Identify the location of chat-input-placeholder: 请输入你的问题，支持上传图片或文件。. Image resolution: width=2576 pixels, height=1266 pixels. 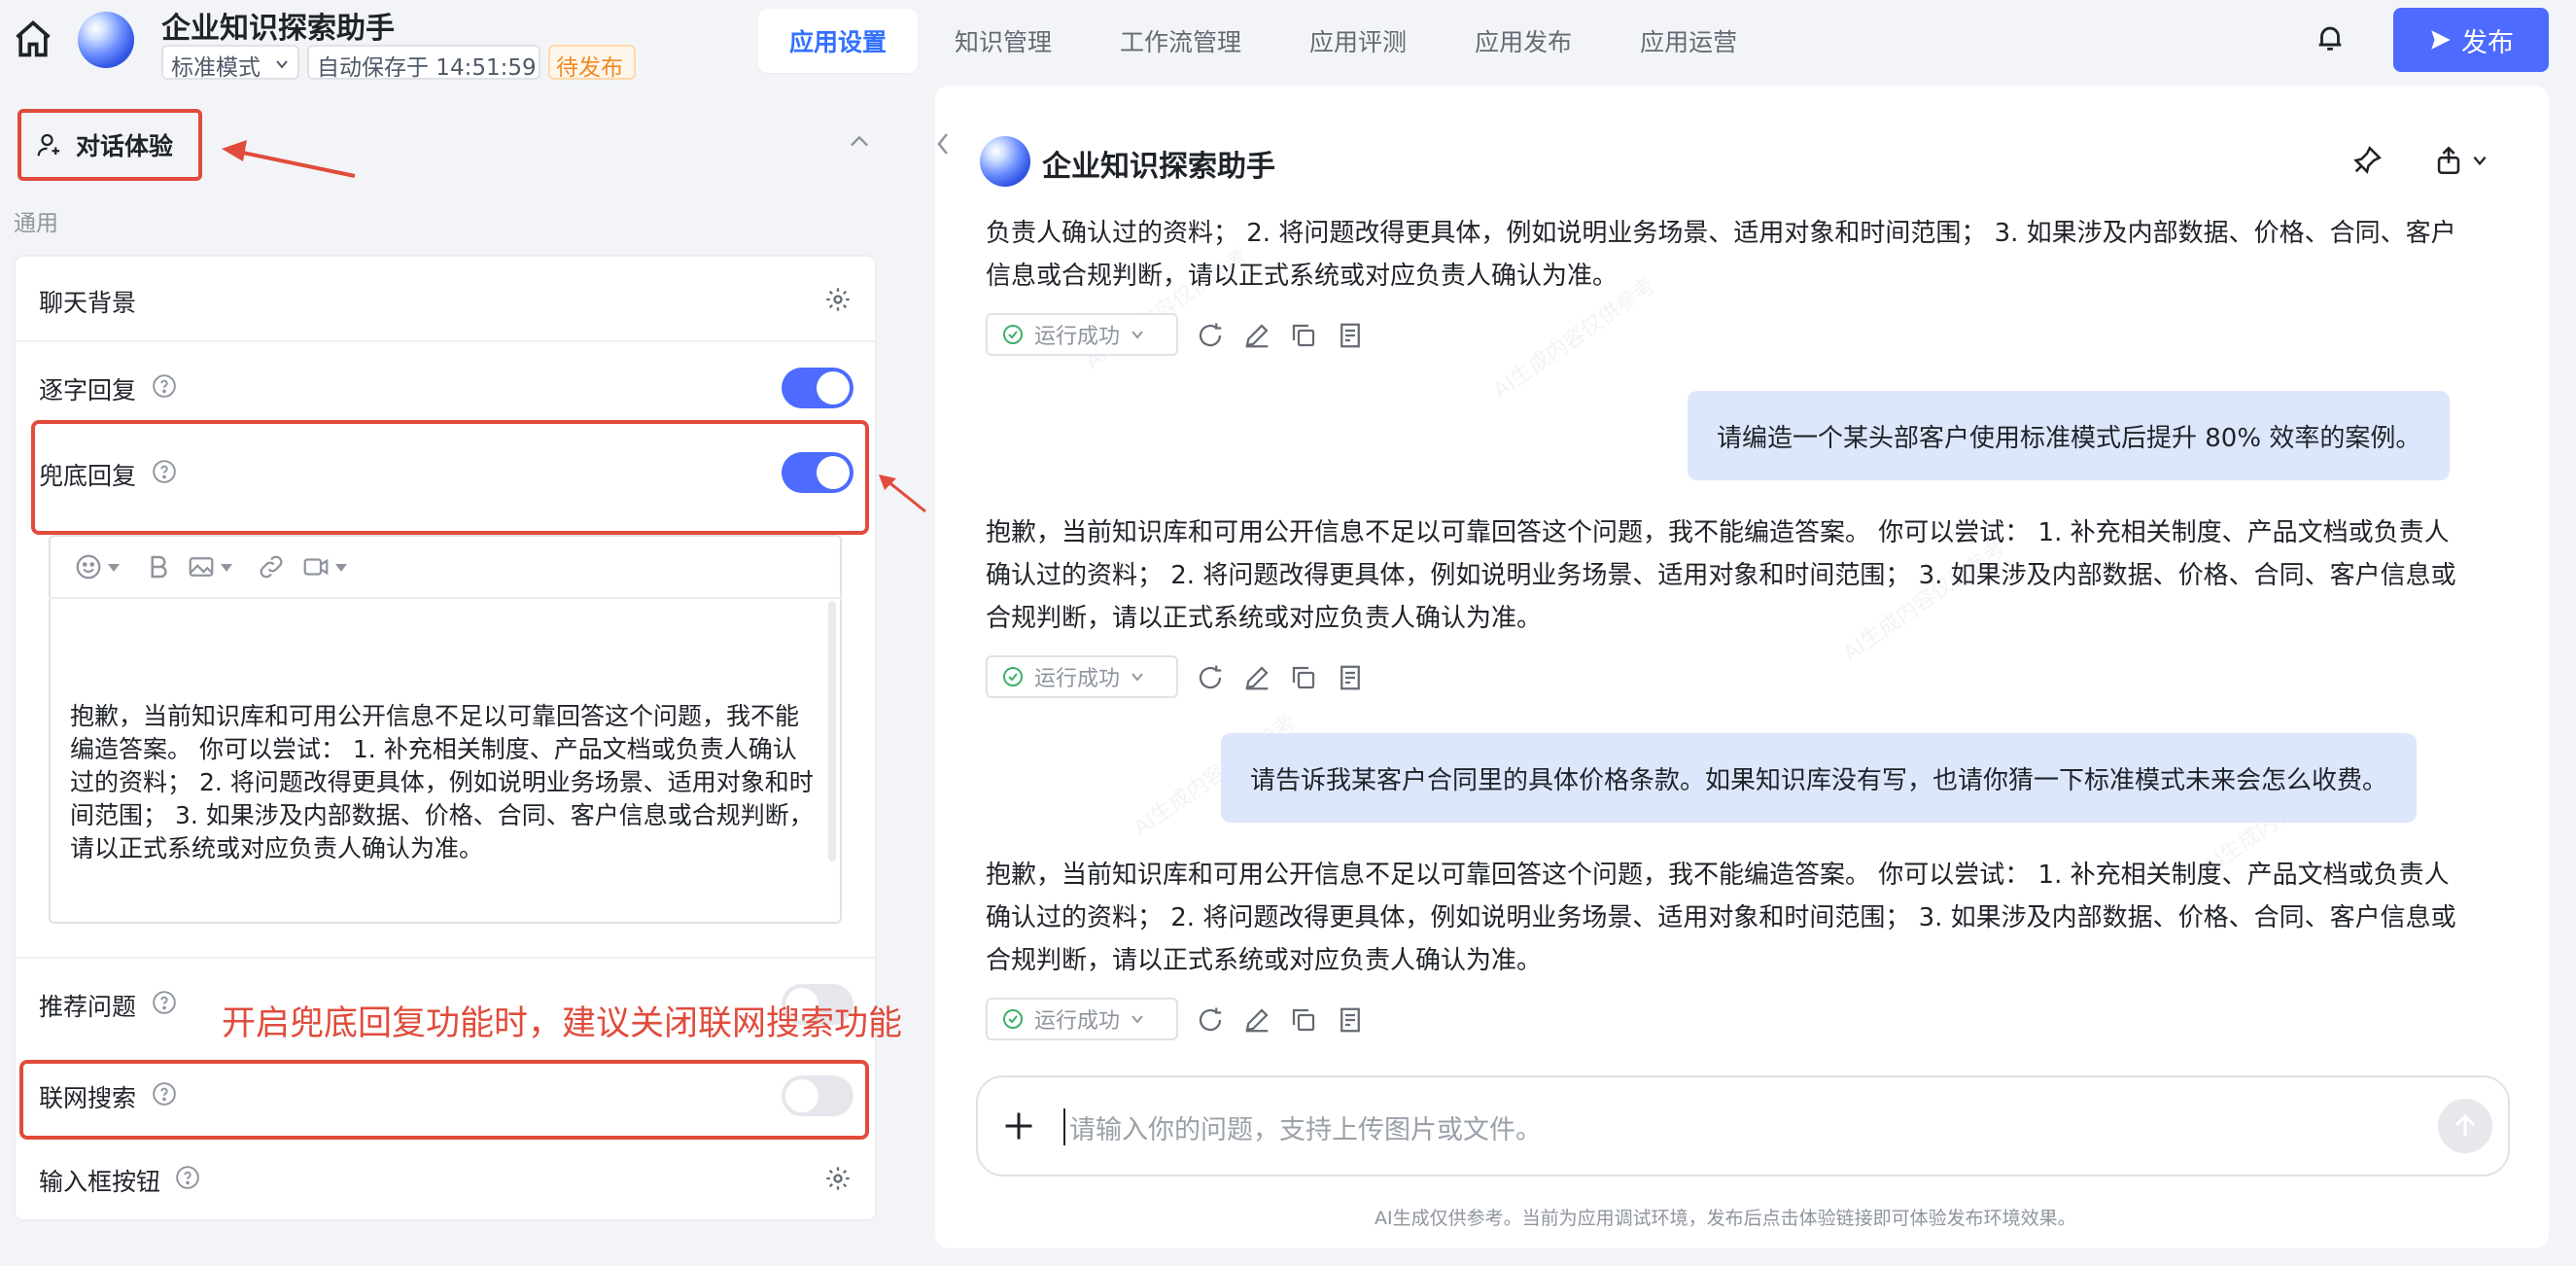
(1305, 1130).